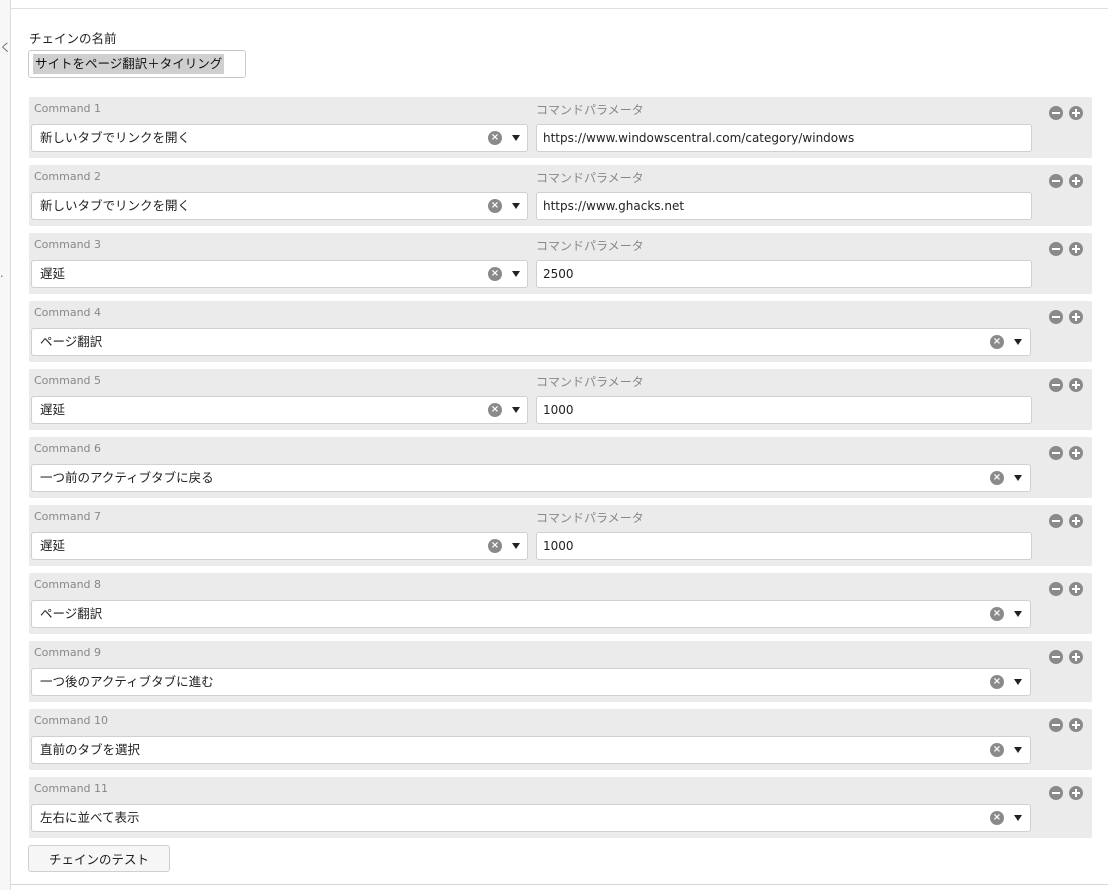 The image size is (1108, 890). I want to click on command-select-value: 左右に並べて表示, so click(90, 817).